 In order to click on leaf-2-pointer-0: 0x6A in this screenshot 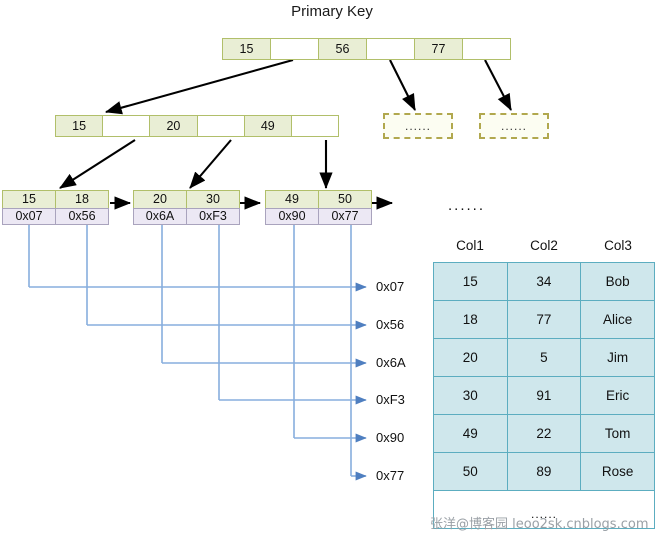, I will do `click(160, 216)`.